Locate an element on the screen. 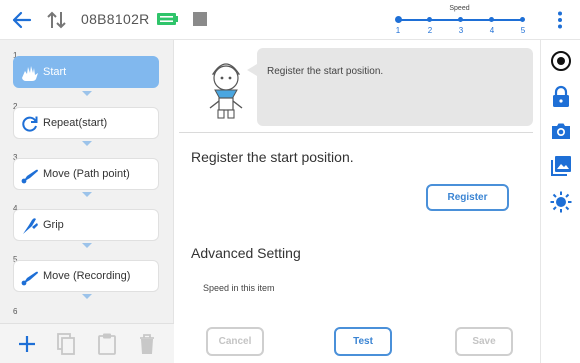 The image size is (580, 363). step-label: Move (Recording) is located at coordinates (87, 276).